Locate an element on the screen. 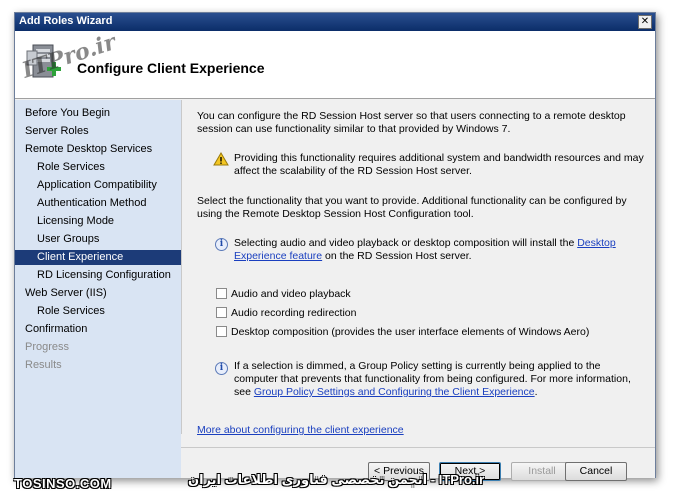  audio-recording-redirection-checkbox is located at coordinates (221, 312).